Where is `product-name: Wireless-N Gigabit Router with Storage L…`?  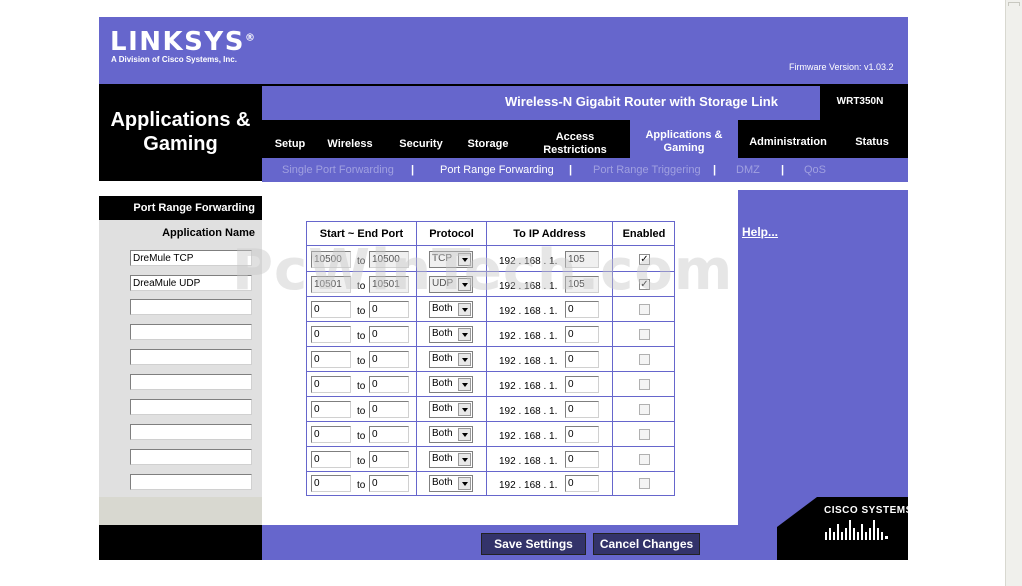
product-name: Wireless-N Gigabit Router with Storage L… is located at coordinates (641, 101).